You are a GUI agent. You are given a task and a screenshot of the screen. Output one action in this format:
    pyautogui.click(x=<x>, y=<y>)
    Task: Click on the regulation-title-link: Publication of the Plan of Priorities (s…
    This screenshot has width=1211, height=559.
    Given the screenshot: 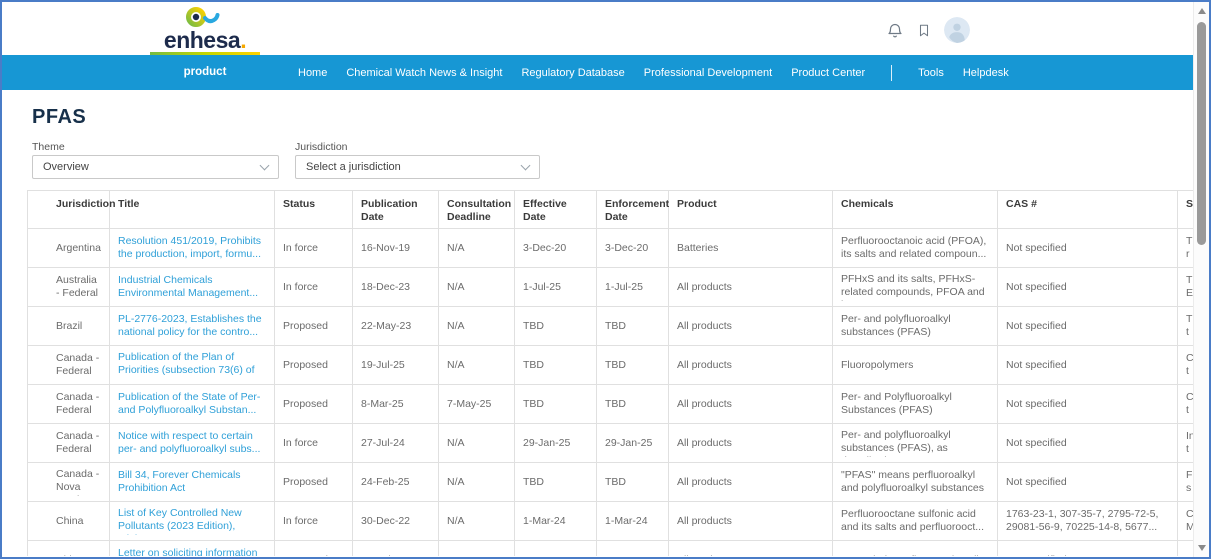 What is the action you would take?
    pyautogui.click(x=186, y=365)
    